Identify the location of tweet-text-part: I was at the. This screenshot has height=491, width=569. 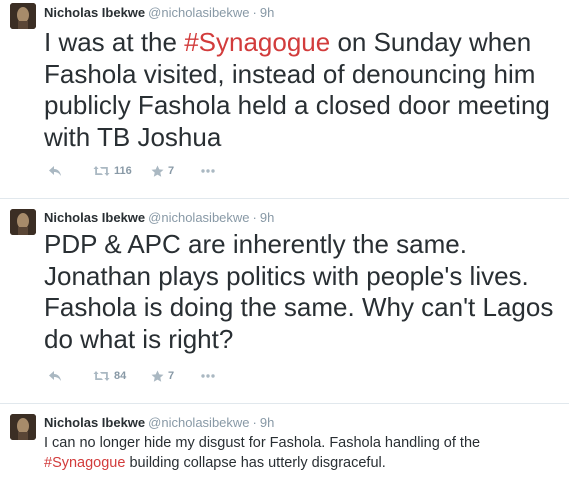
(114, 42).